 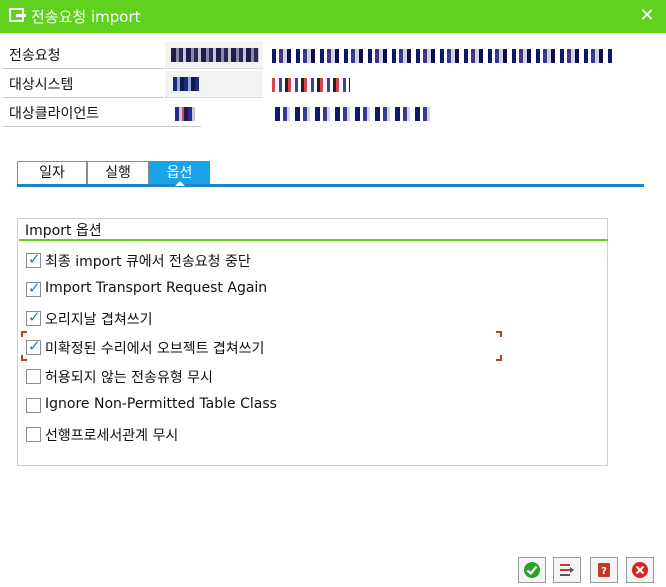 I want to click on group-title-underline, so click(x=313, y=240).